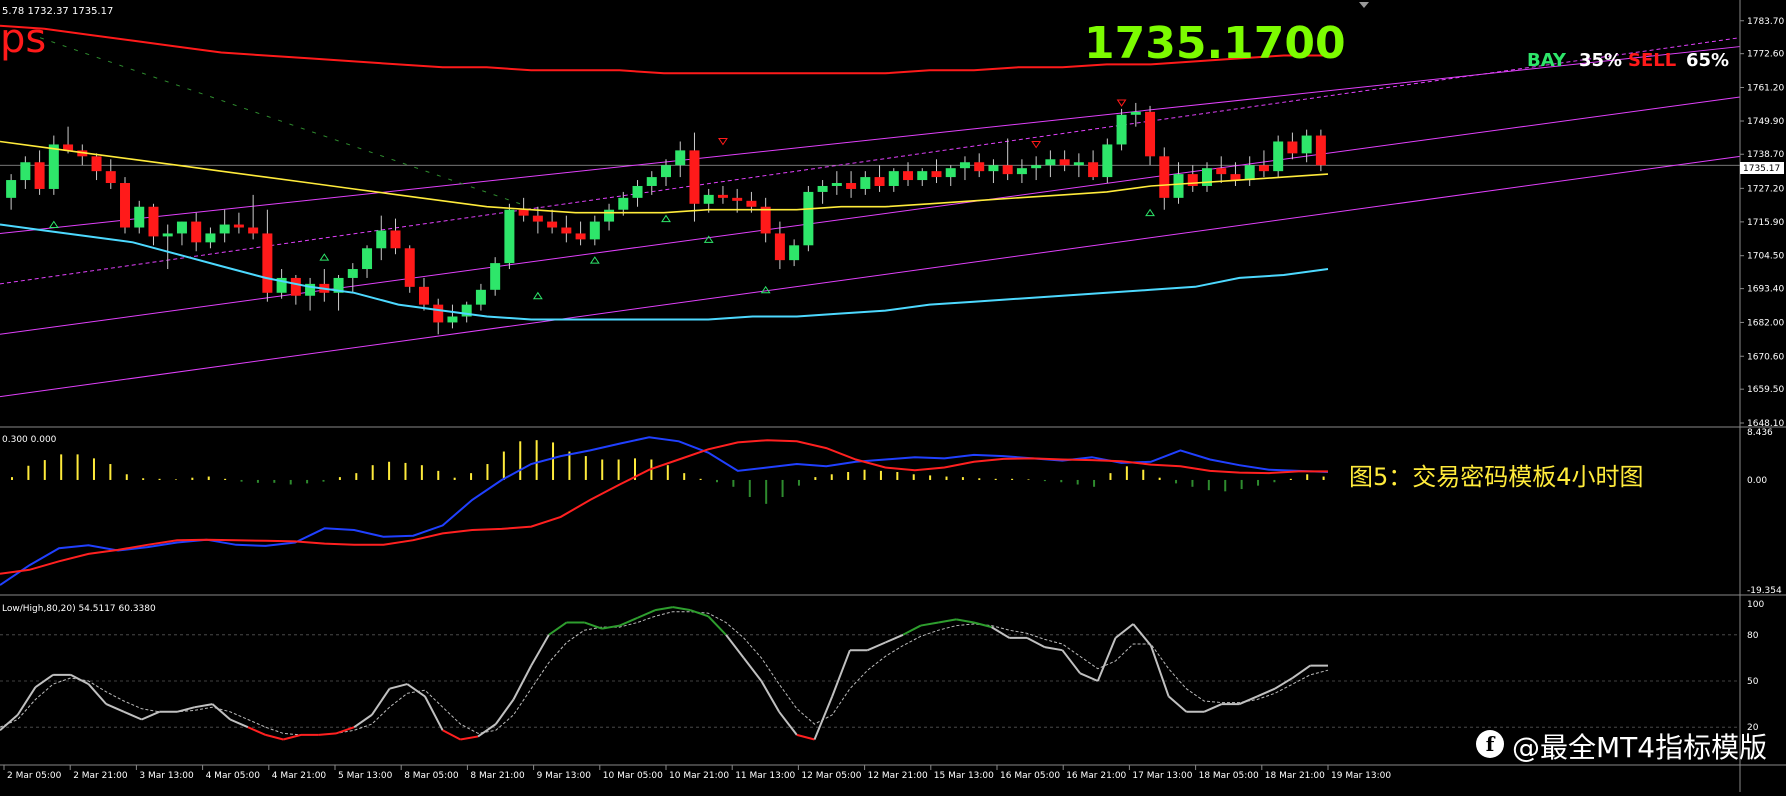 The width and height of the screenshot is (1786, 796). Describe the element at coordinates (664, 511) in the screenshot. I see `macd-panel` at that location.